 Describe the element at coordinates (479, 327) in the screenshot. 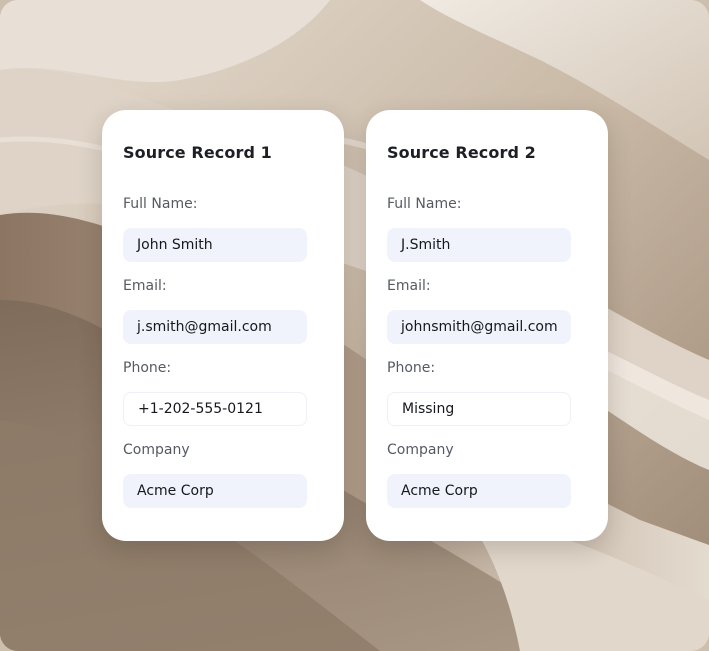

I see `email-field: johnsmith@gmail.com` at that location.